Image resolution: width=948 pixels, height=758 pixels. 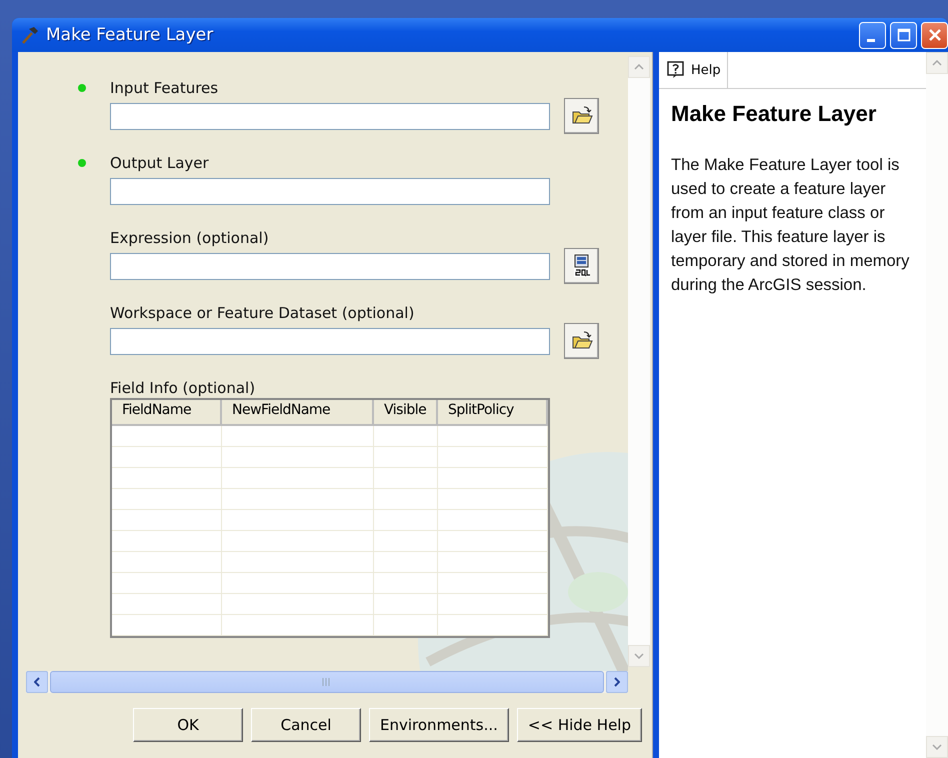 I want to click on help-title: Make Feature Layer, so click(x=774, y=114).